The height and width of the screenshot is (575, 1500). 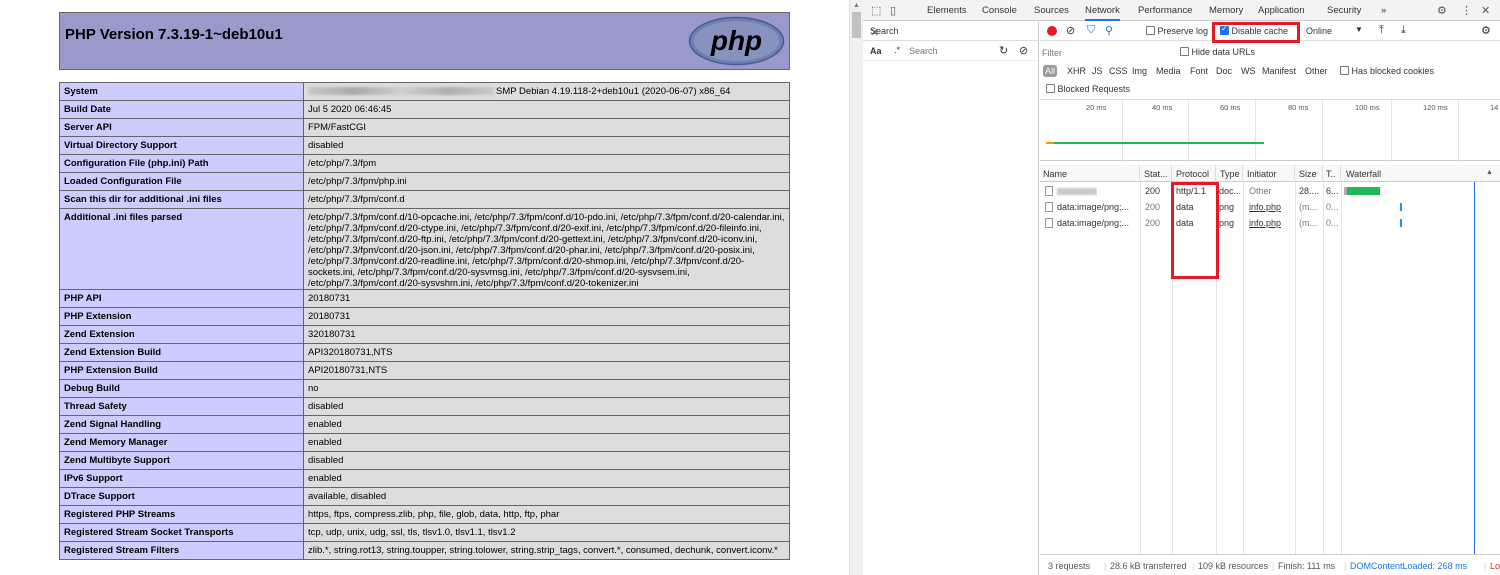 What do you see at coordinates (947, 10) in the screenshot?
I see `tab-elements: Elements` at bounding box center [947, 10].